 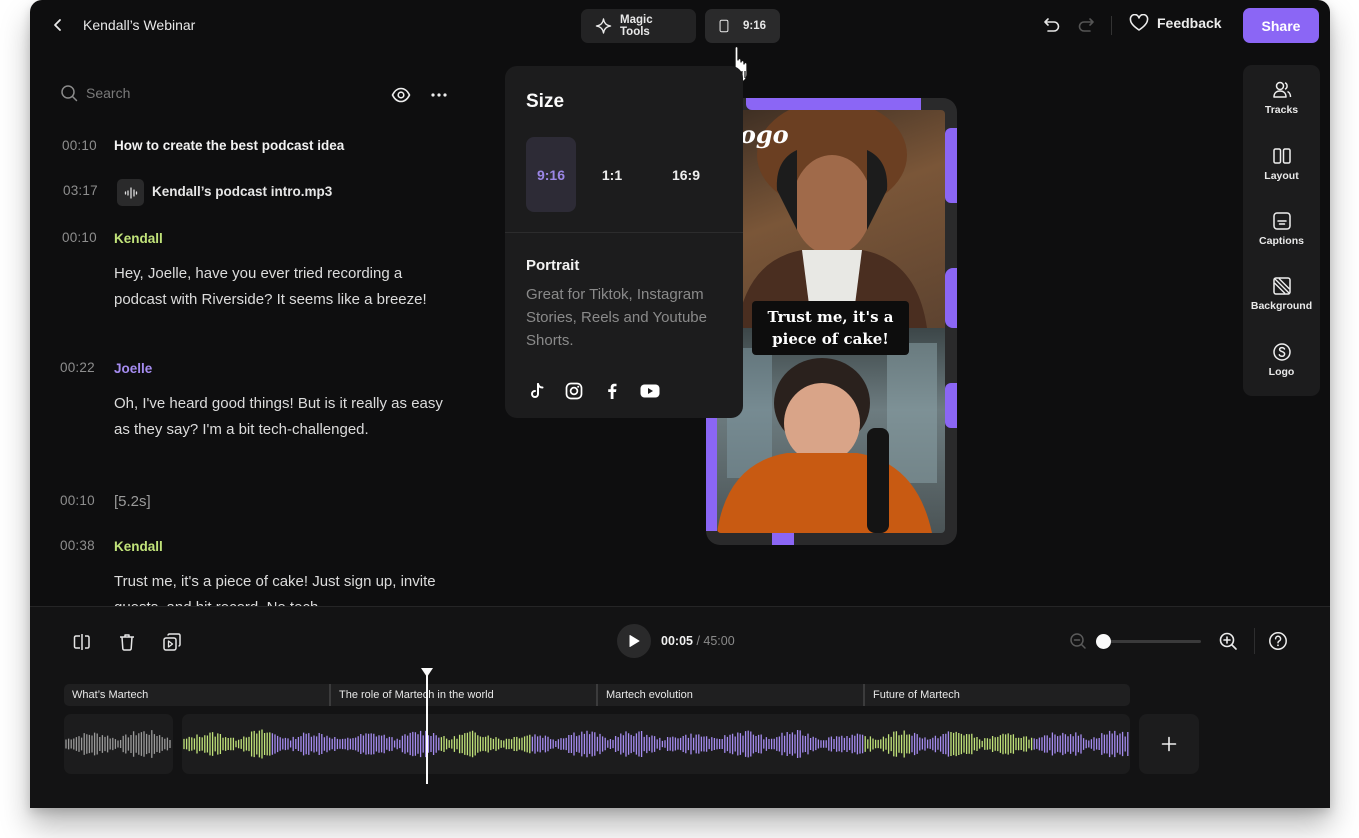 I want to click on zoom-in-button, so click(x=1228, y=643).